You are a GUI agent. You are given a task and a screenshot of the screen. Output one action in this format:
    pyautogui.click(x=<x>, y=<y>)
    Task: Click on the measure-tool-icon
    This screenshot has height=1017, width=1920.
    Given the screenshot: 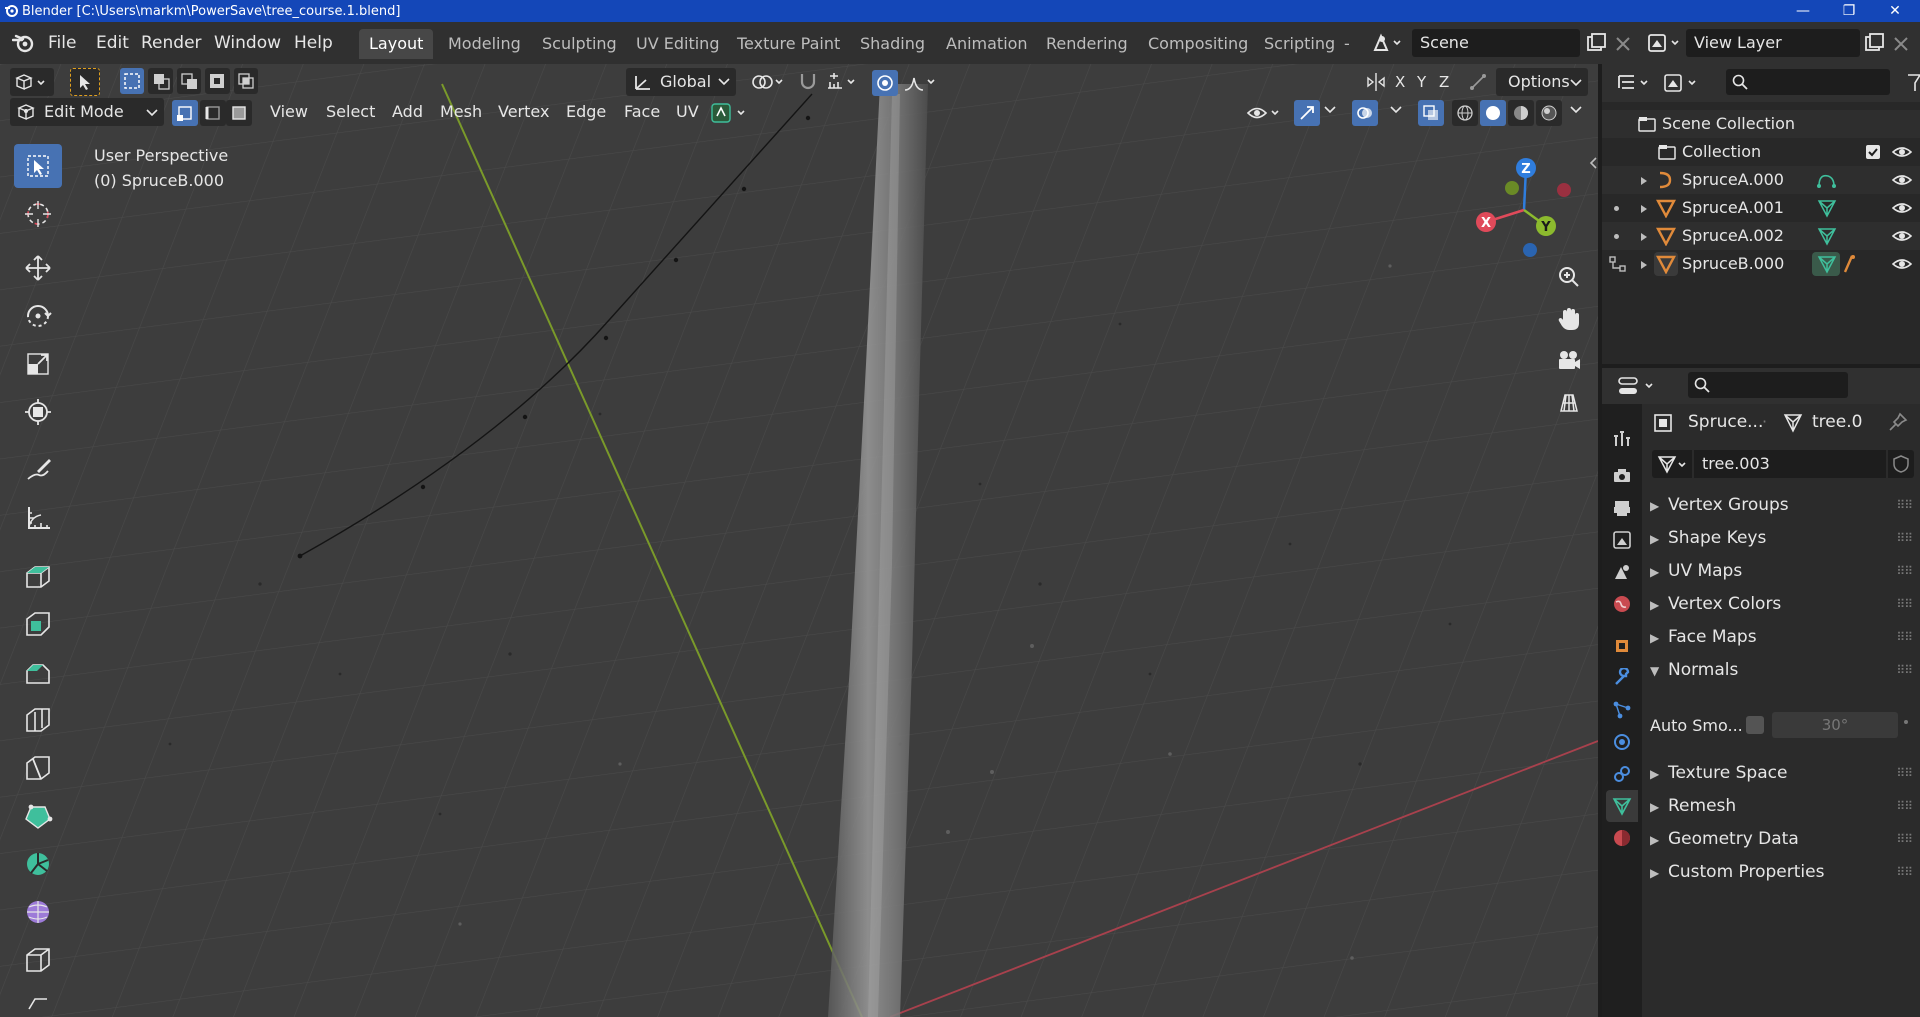 What is the action you would take?
    pyautogui.click(x=38, y=518)
    